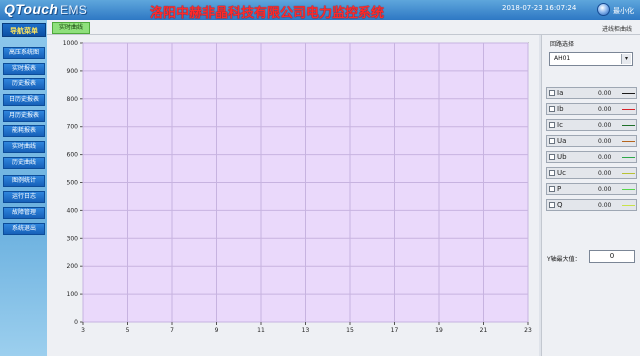 This screenshot has width=640, height=356. I want to click on nav-item-run-log: 运行日志, so click(24, 197).